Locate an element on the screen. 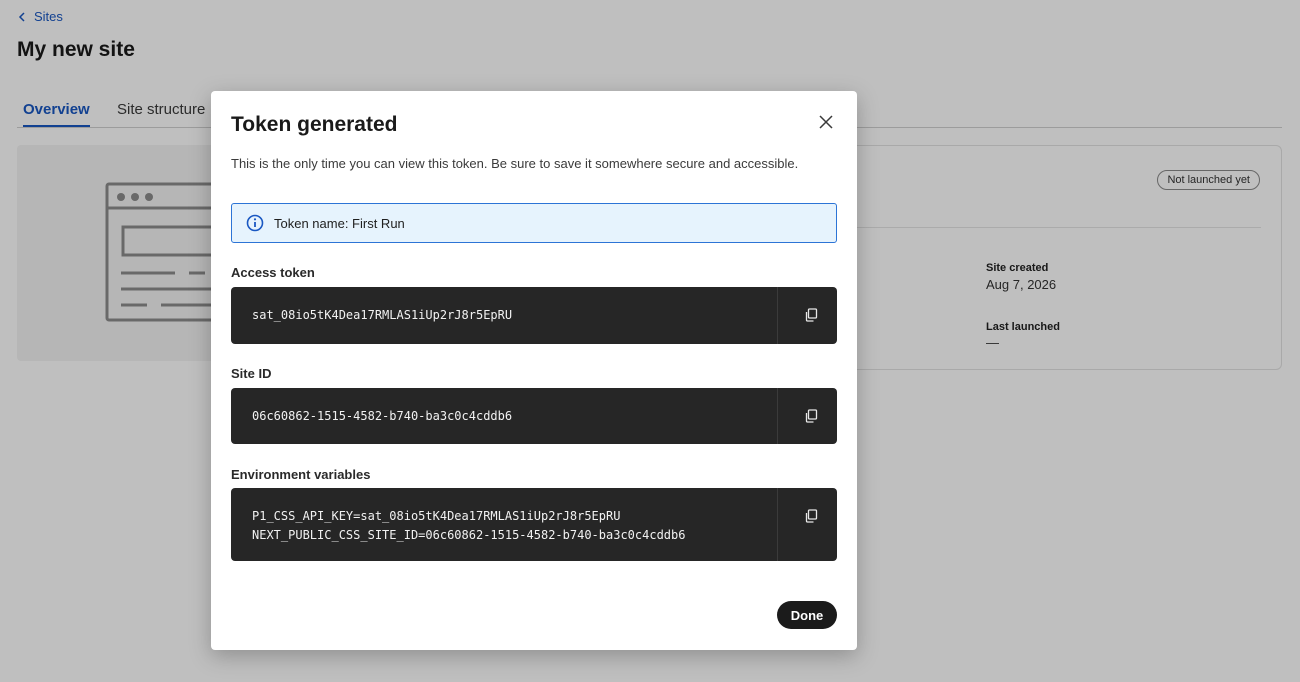 Image resolution: width=1300 pixels, height=682 pixels. access-token-block: sat_08io5tK4Dea17RMLAS1iUp2rJ8r5EpRU is located at coordinates (534, 315).